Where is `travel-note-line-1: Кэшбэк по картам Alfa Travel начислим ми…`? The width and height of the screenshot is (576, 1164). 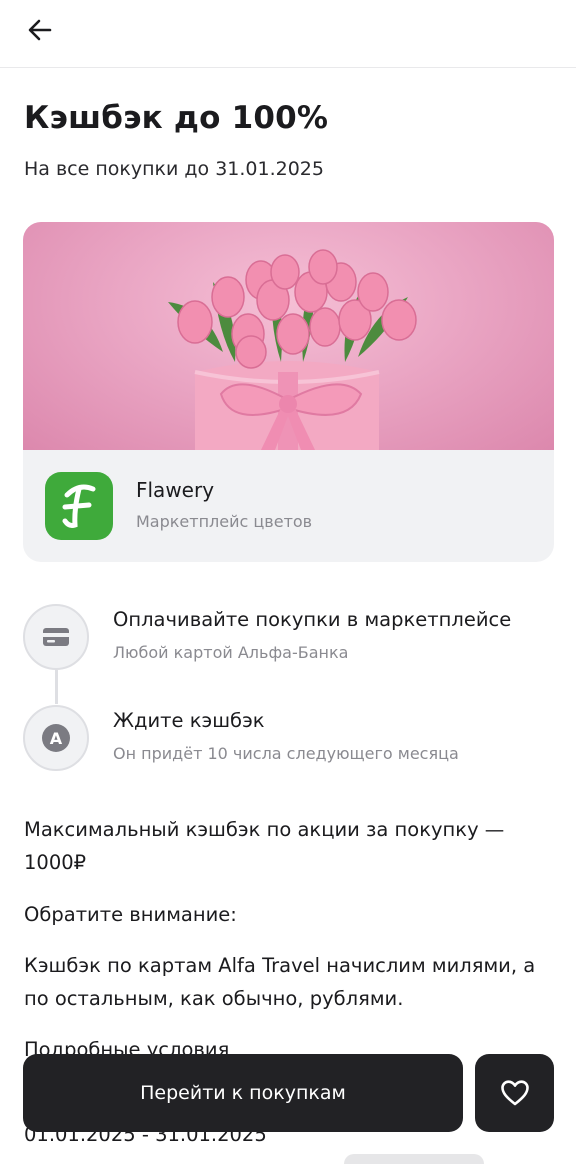
travel-note-line-1: Кэшбэк по картам Alfa Travel начислим ми… is located at coordinates (280, 965).